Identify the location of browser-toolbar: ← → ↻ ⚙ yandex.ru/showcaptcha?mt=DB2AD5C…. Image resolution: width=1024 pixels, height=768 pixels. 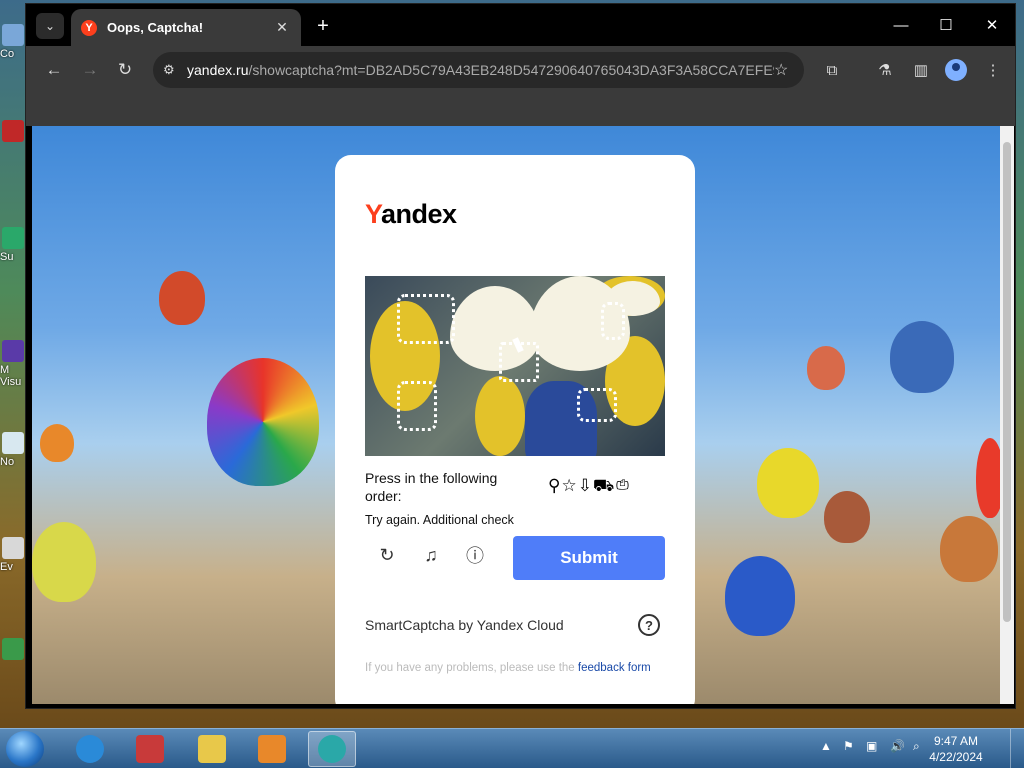
(520, 70).